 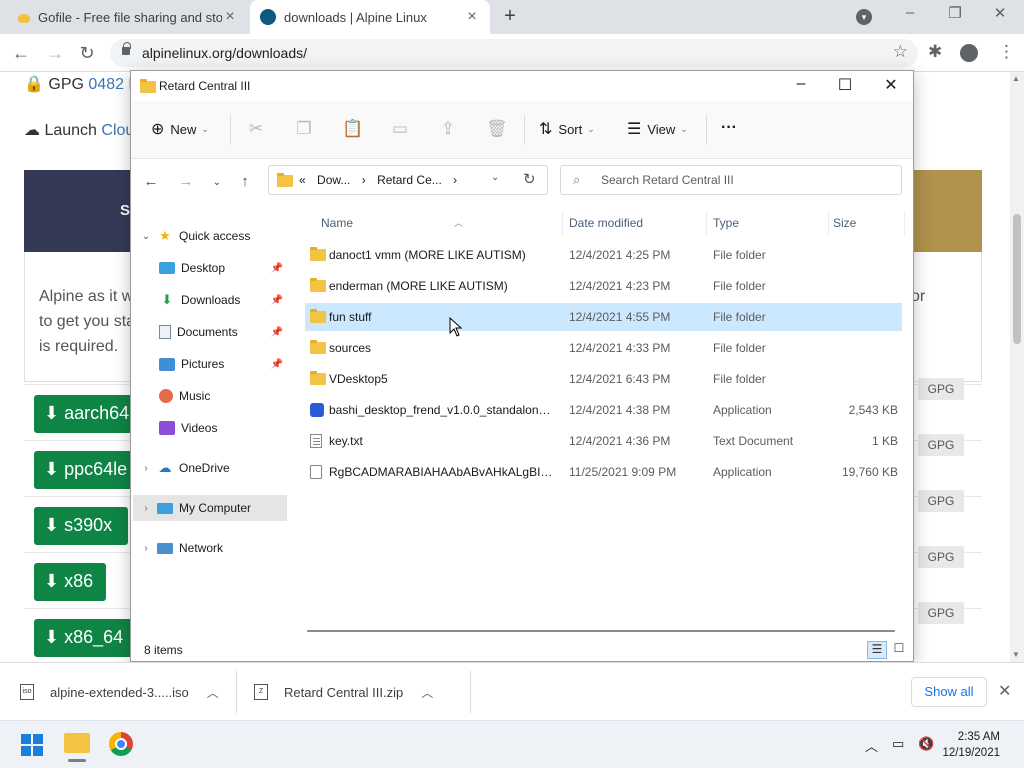 What do you see at coordinates (370, 17) in the screenshot?
I see `tab-alpine-downloads: downloads | Alpine Linux ×` at bounding box center [370, 17].